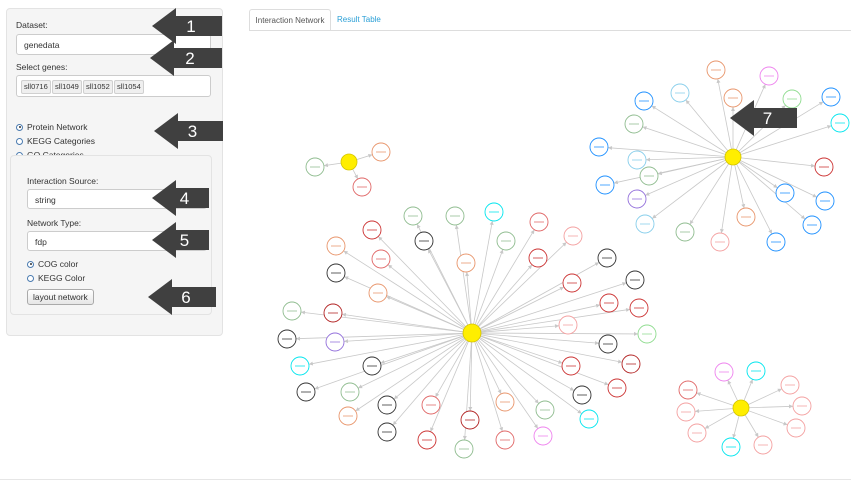  I want to click on annotation-arrow: 3, so click(188, 131).